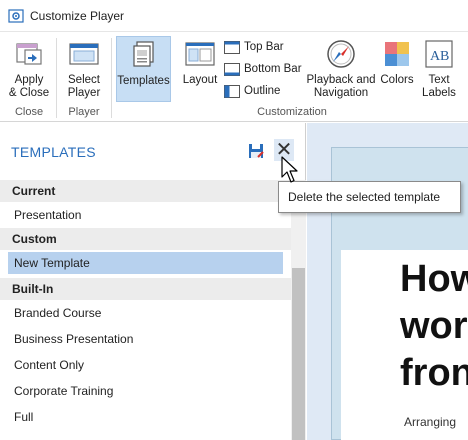 This screenshot has height=440, width=468. I want to click on section-header-current: Current, so click(145, 191).